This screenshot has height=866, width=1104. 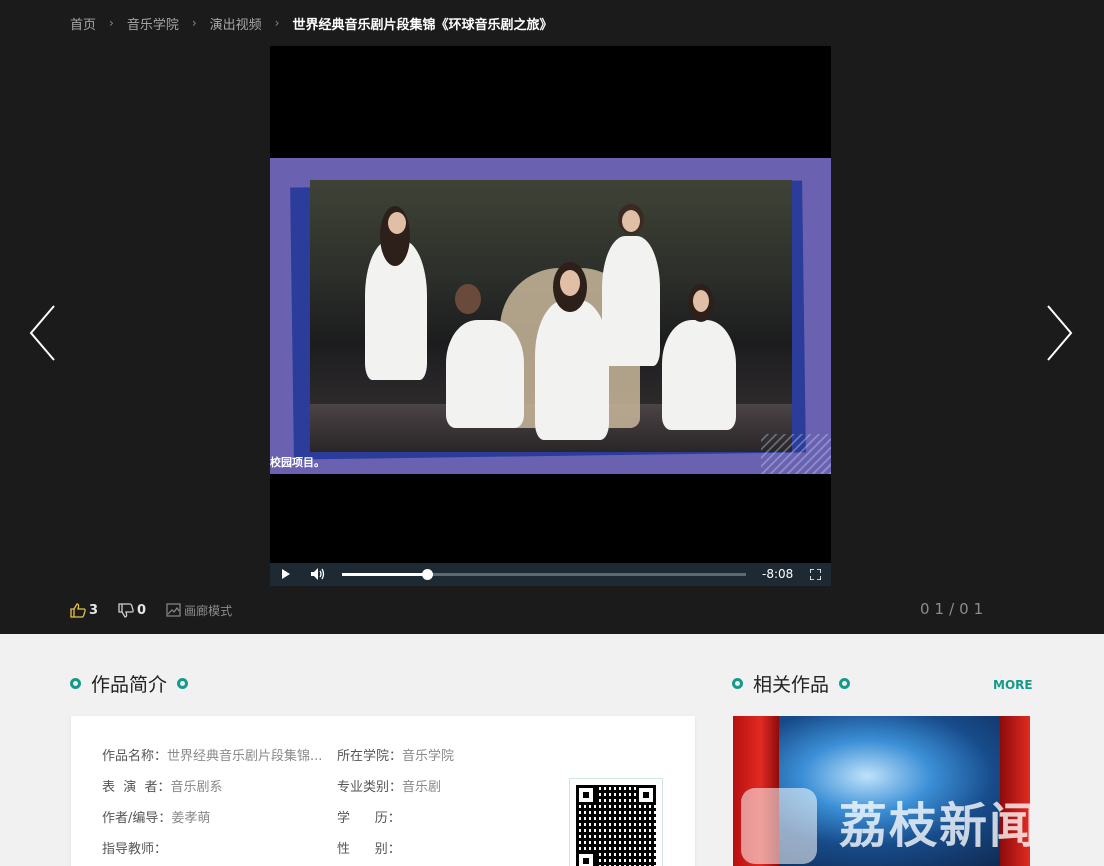 What do you see at coordinates (162, 787) in the screenshot?
I see `field-performer: 表 演 者： 音乐剧系` at bounding box center [162, 787].